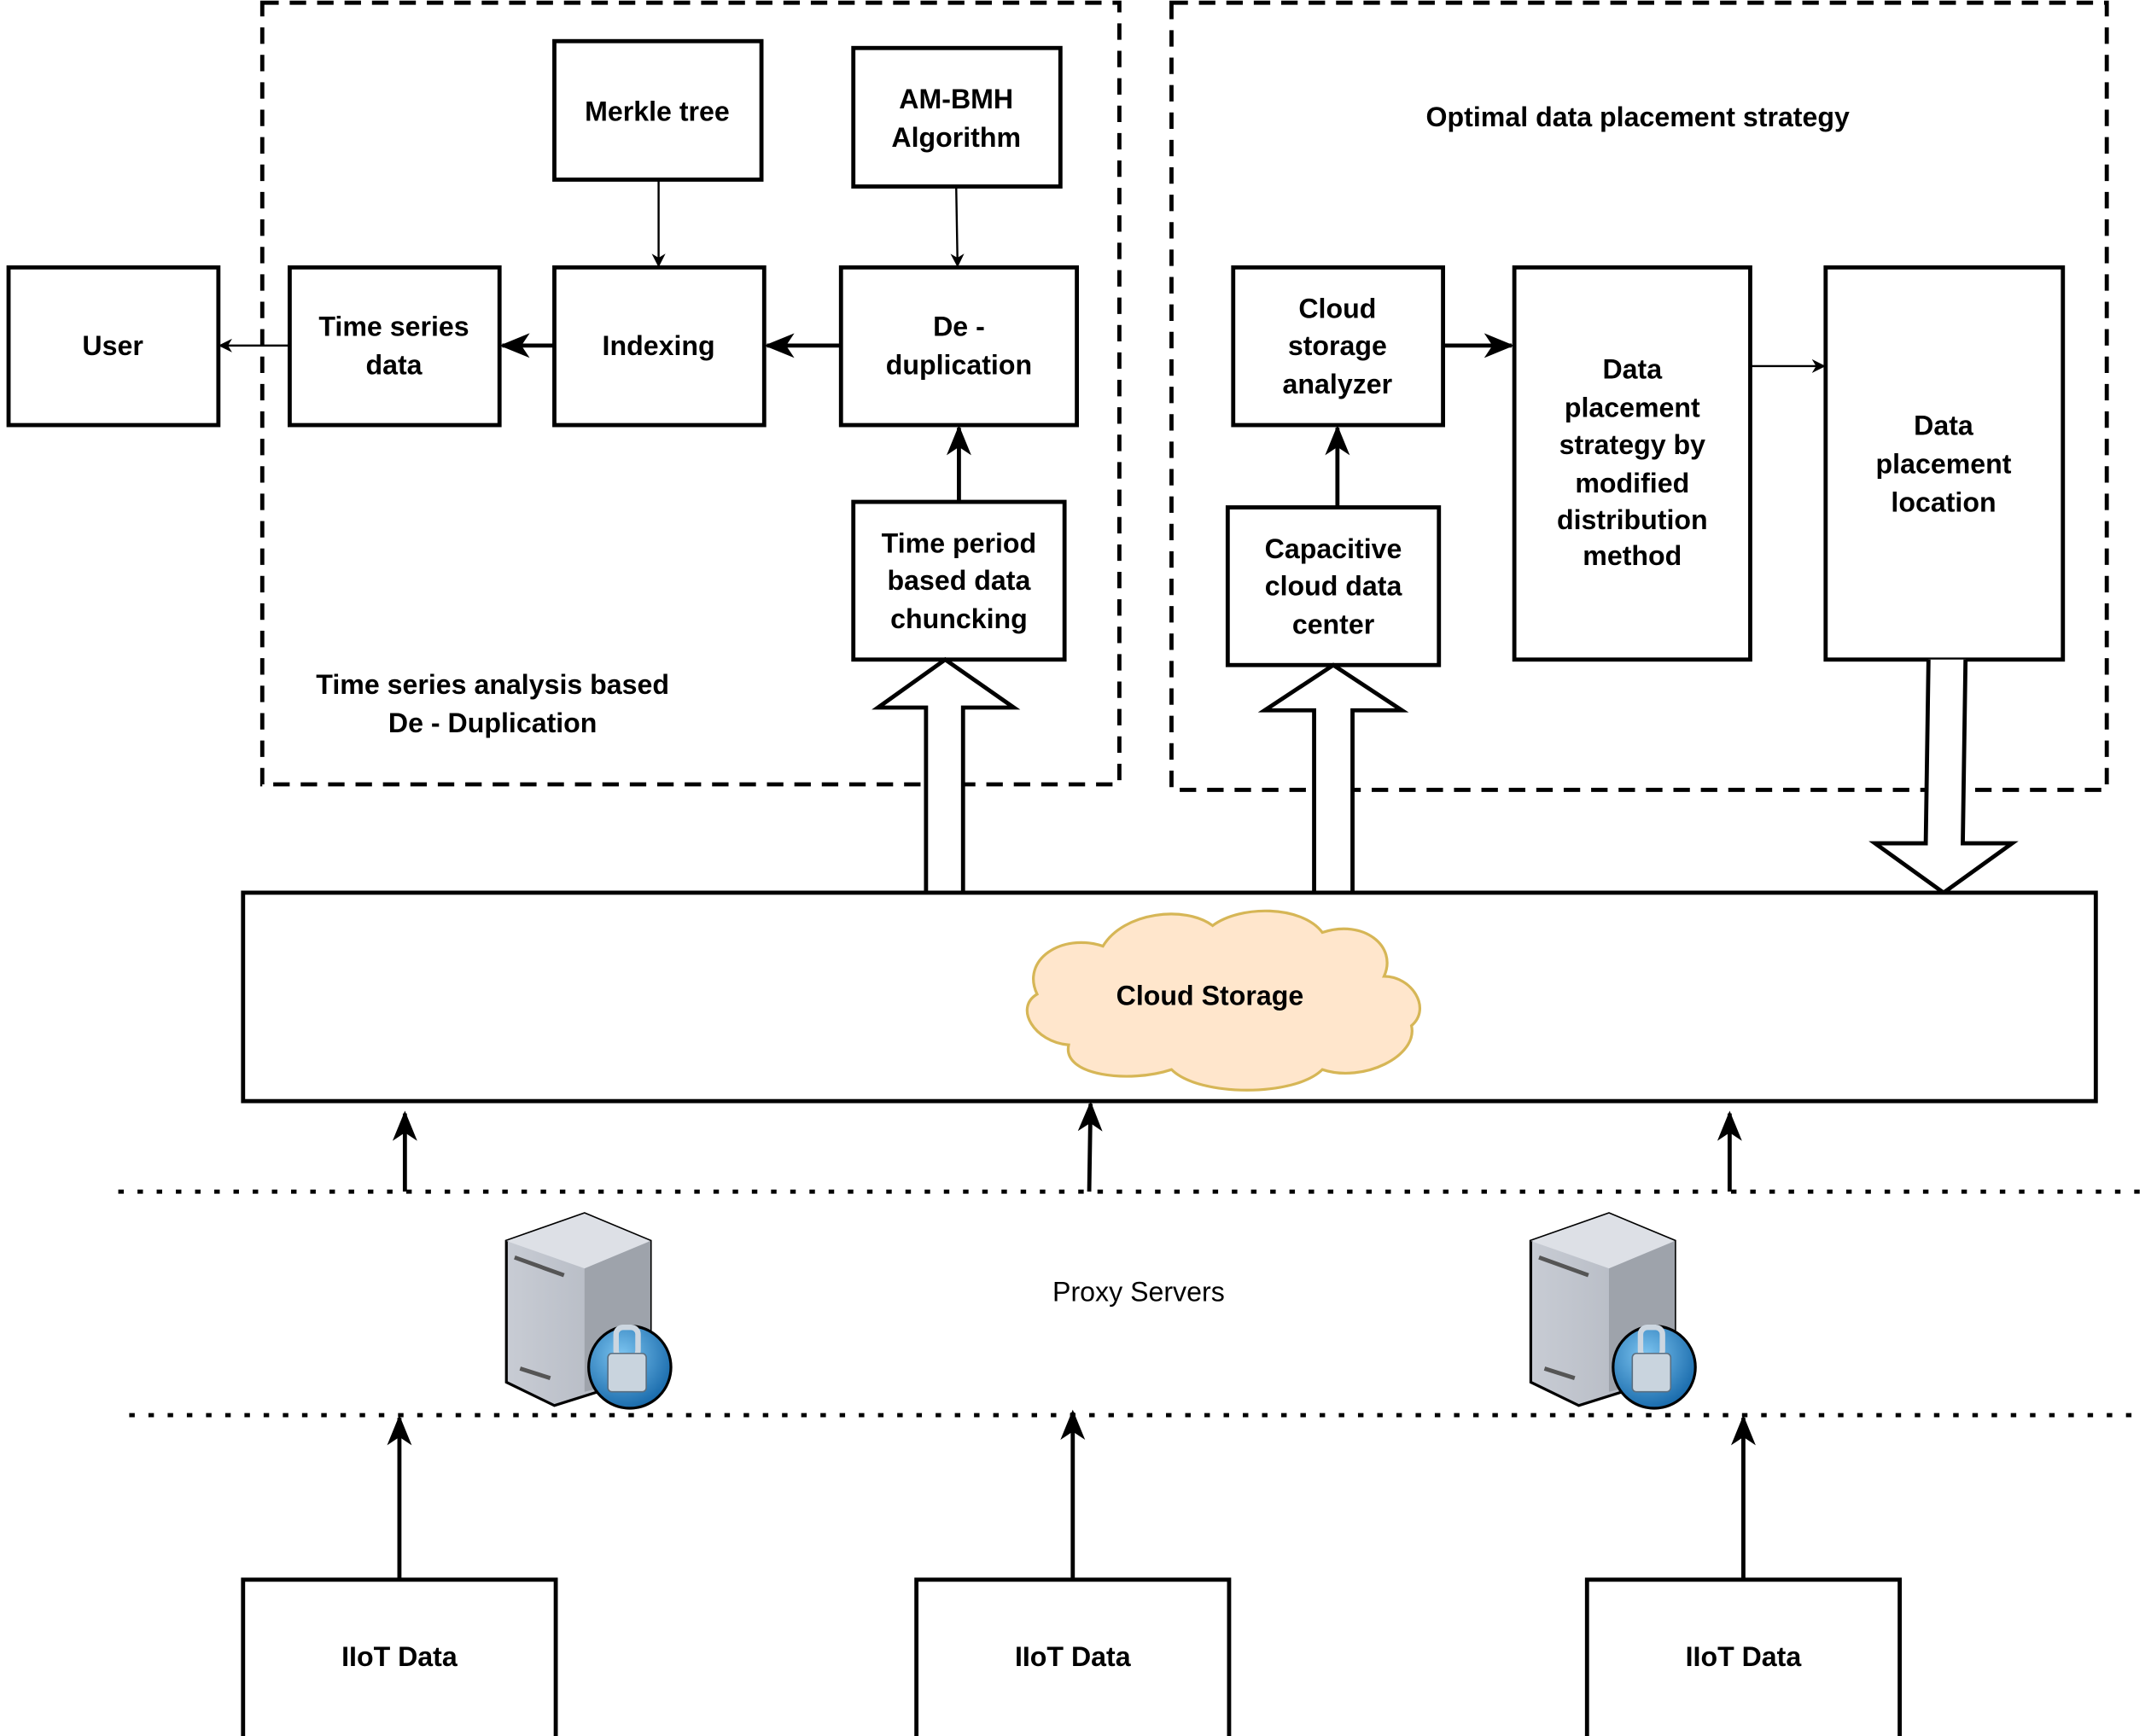 Image resolution: width=2151 pixels, height=1736 pixels. What do you see at coordinates (956, 99) in the screenshot?
I see `svg-text: AM-BMH` at bounding box center [956, 99].